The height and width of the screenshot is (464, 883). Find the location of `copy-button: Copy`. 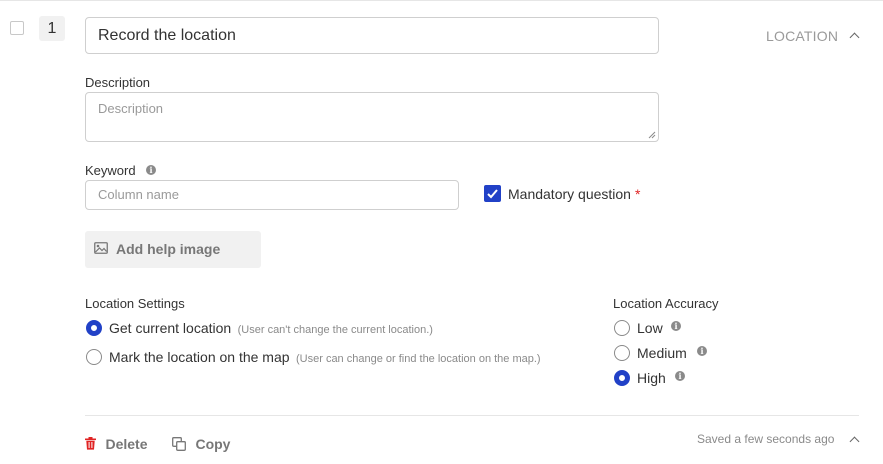

copy-button: Copy is located at coordinates (201, 445).